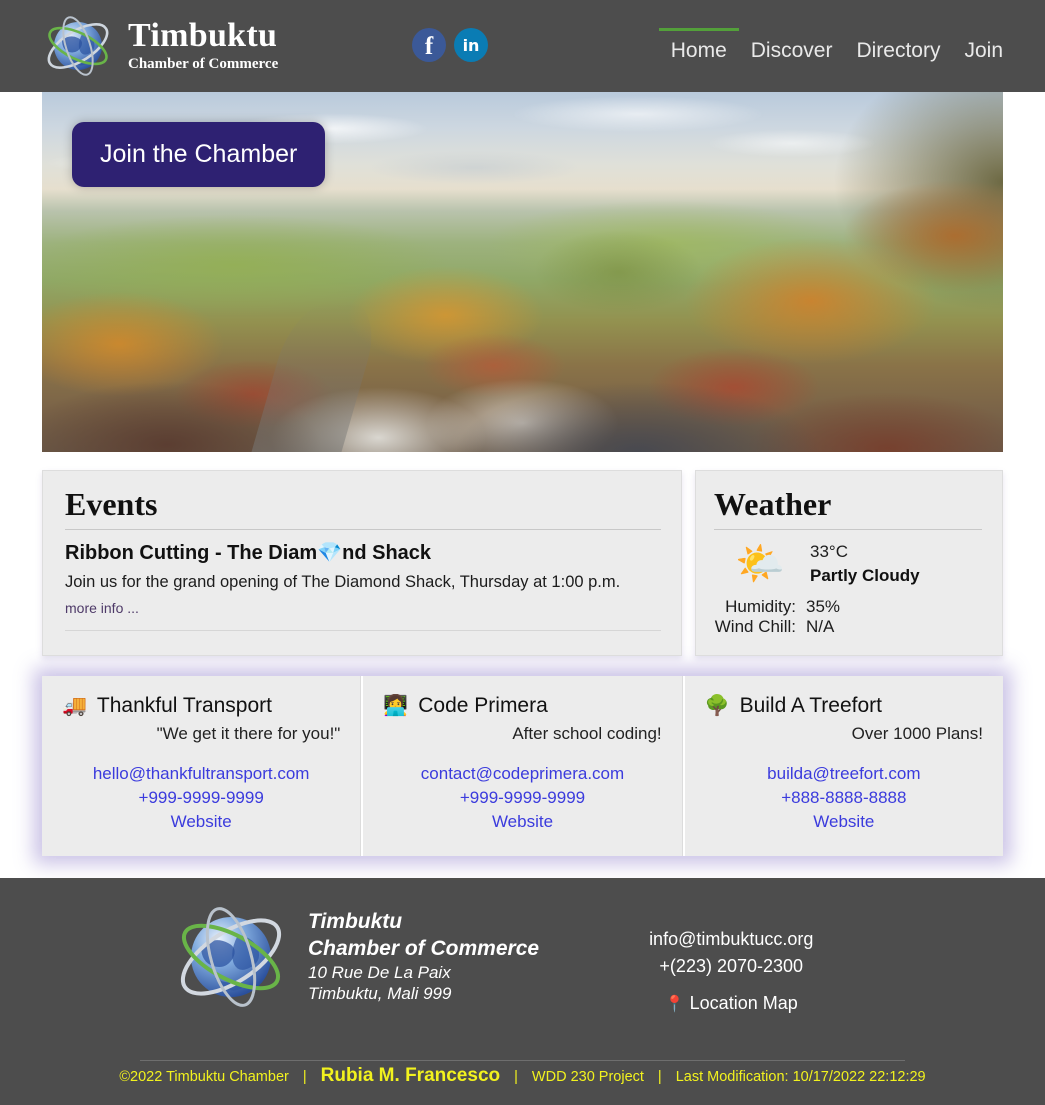 Image resolution: width=1045 pixels, height=1105 pixels. I want to click on weather-details: Humidity: 35% Wind Chill: N/A, so click(848, 617).